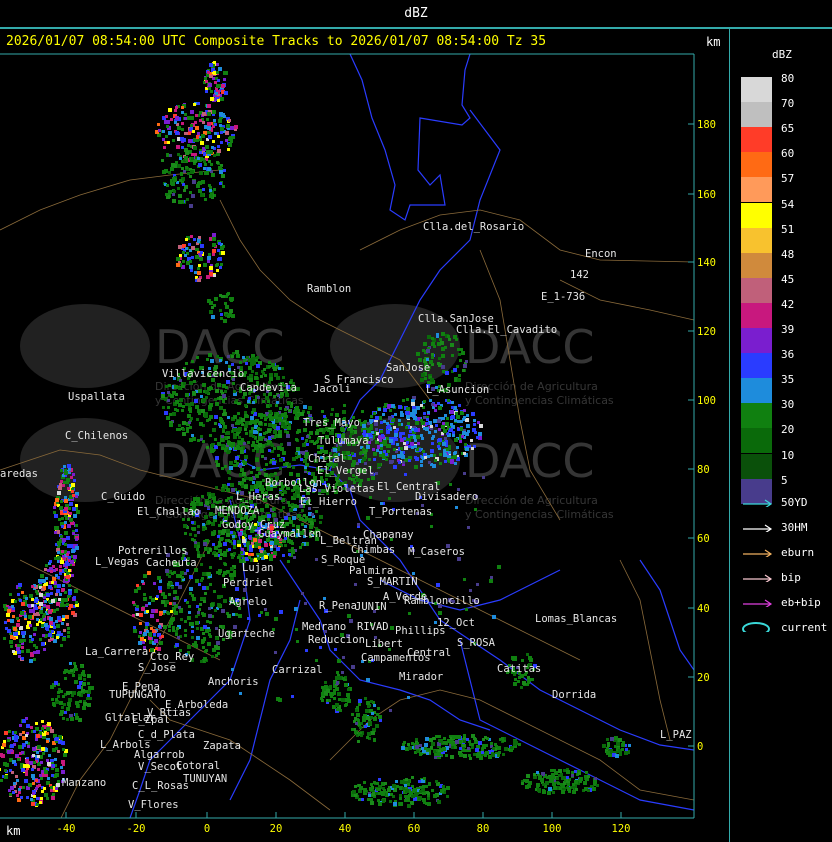 The height and width of the screenshot is (842, 832). I want to click on place-label: Guaymallen, so click(289, 534).